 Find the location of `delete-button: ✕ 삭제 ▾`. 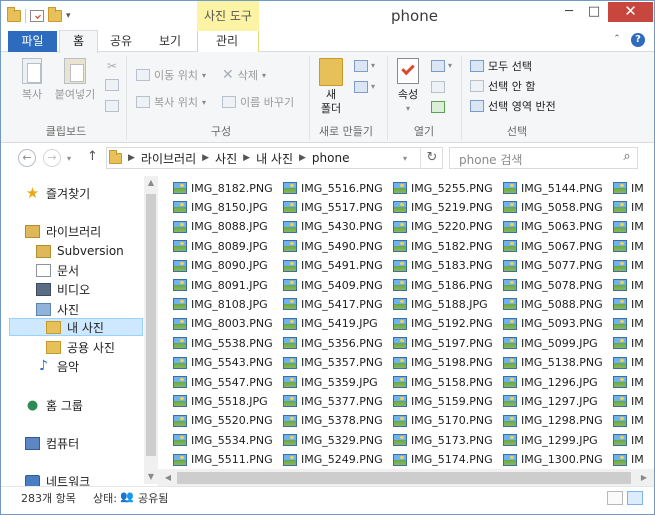

delete-button: ✕ 삭제 ▾ is located at coordinates (244, 75).